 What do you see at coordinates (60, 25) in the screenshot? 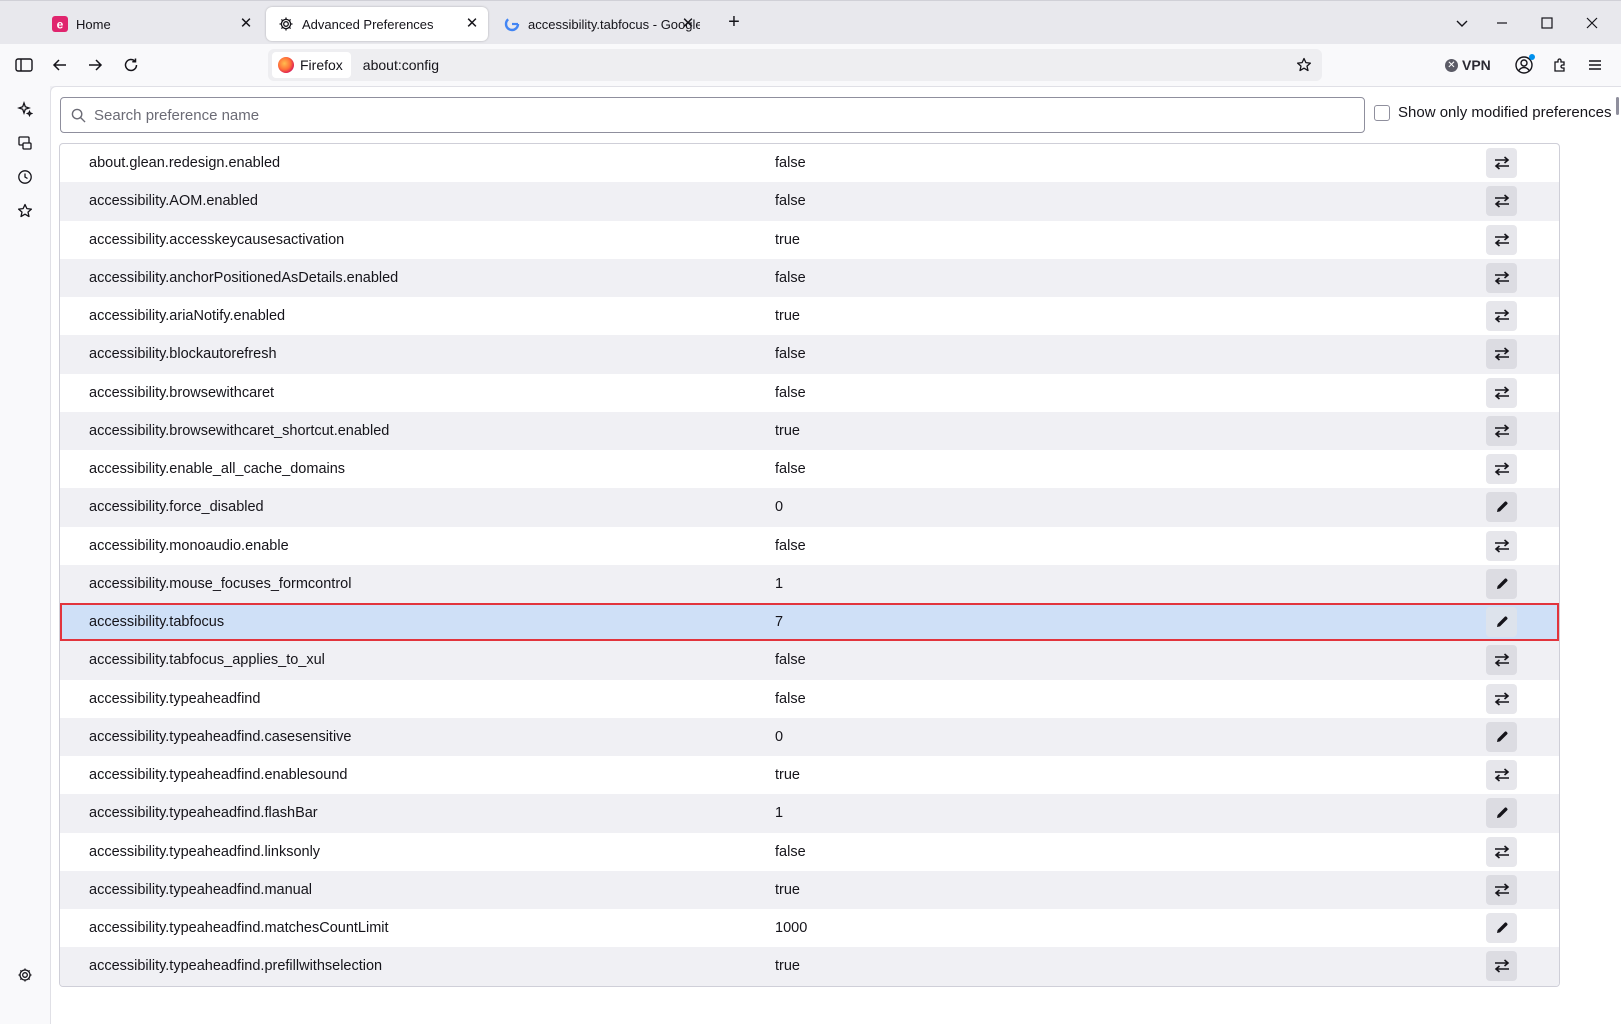
I see `svg-text: e` at bounding box center [60, 25].